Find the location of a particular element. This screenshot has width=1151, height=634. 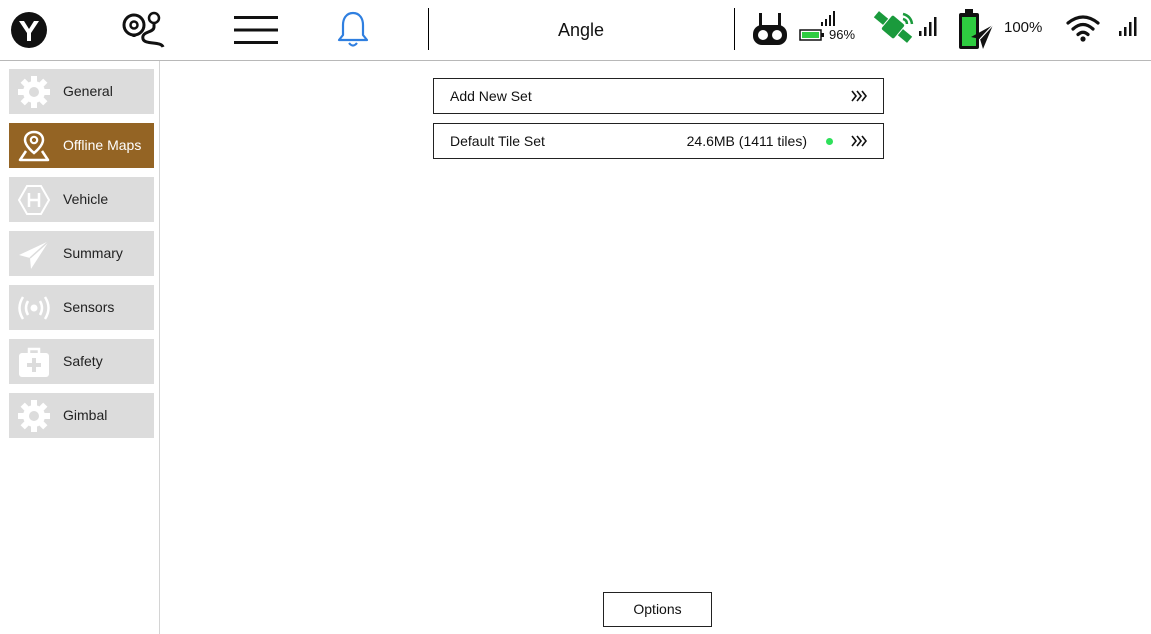

wifi-signal-bars-icon is located at coordinates (1128, 26).